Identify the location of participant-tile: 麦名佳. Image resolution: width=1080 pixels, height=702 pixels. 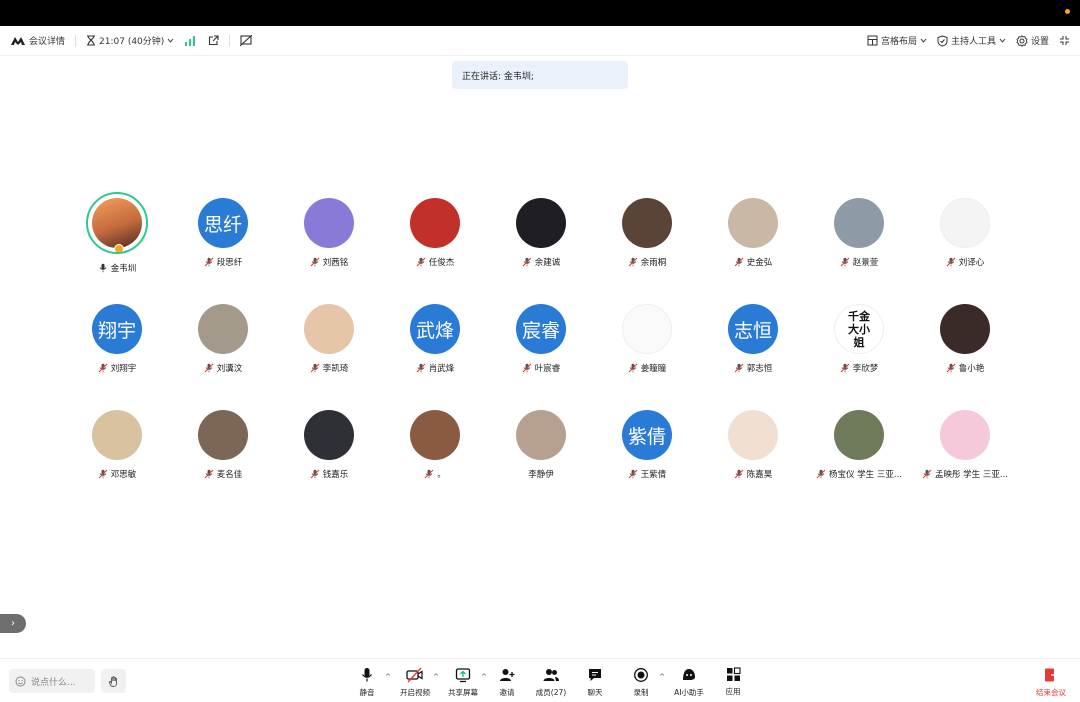
(223, 460).